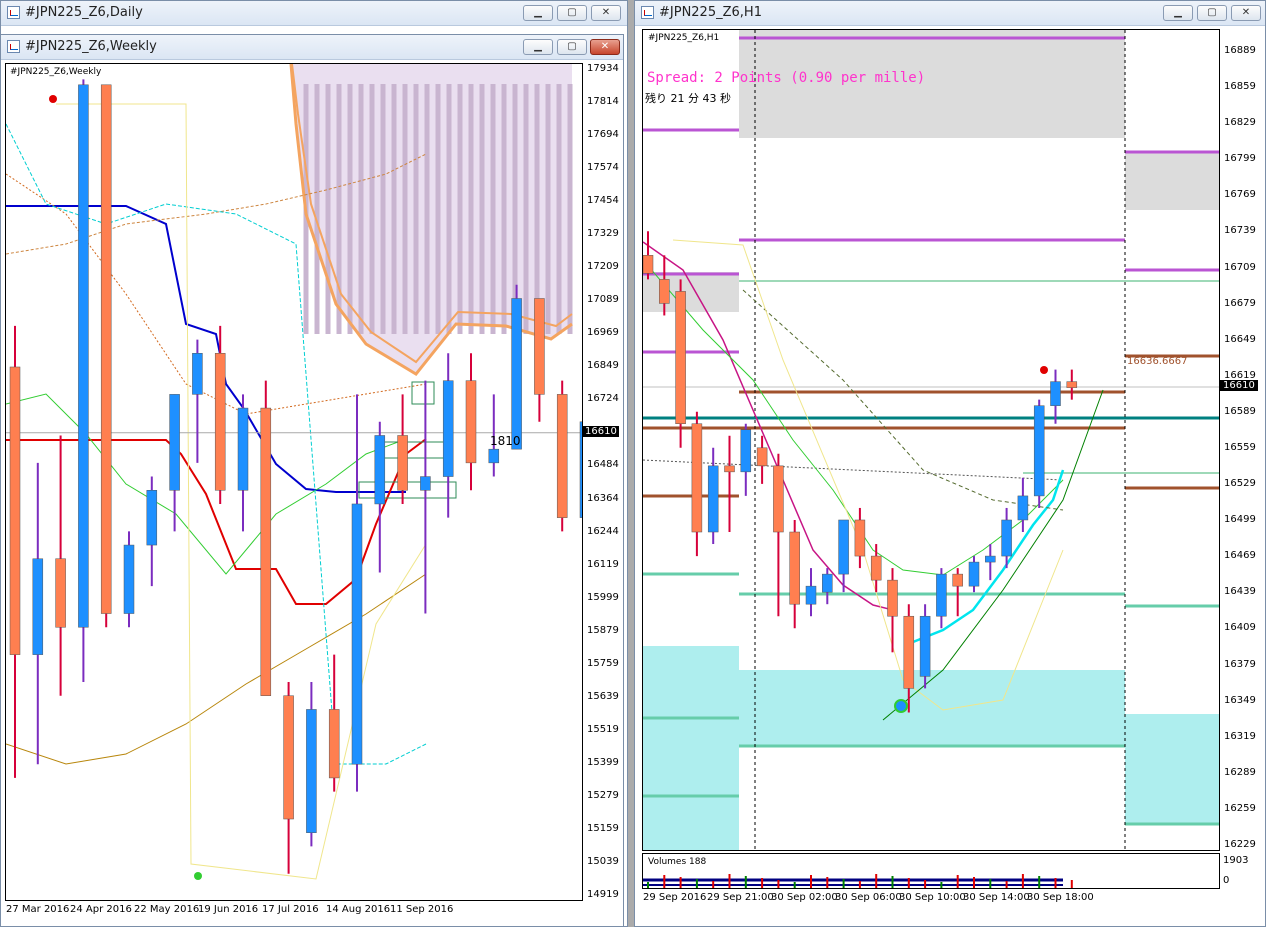 The image size is (1266, 927). What do you see at coordinates (505, 441) in the screenshot?
I see `weekly-annotation: 1810` at bounding box center [505, 441].